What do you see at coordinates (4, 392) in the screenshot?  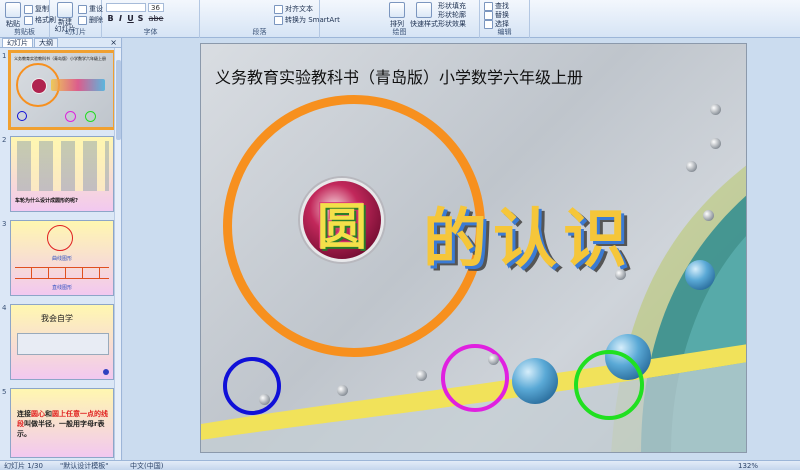 I see `slide-number: 5` at bounding box center [4, 392].